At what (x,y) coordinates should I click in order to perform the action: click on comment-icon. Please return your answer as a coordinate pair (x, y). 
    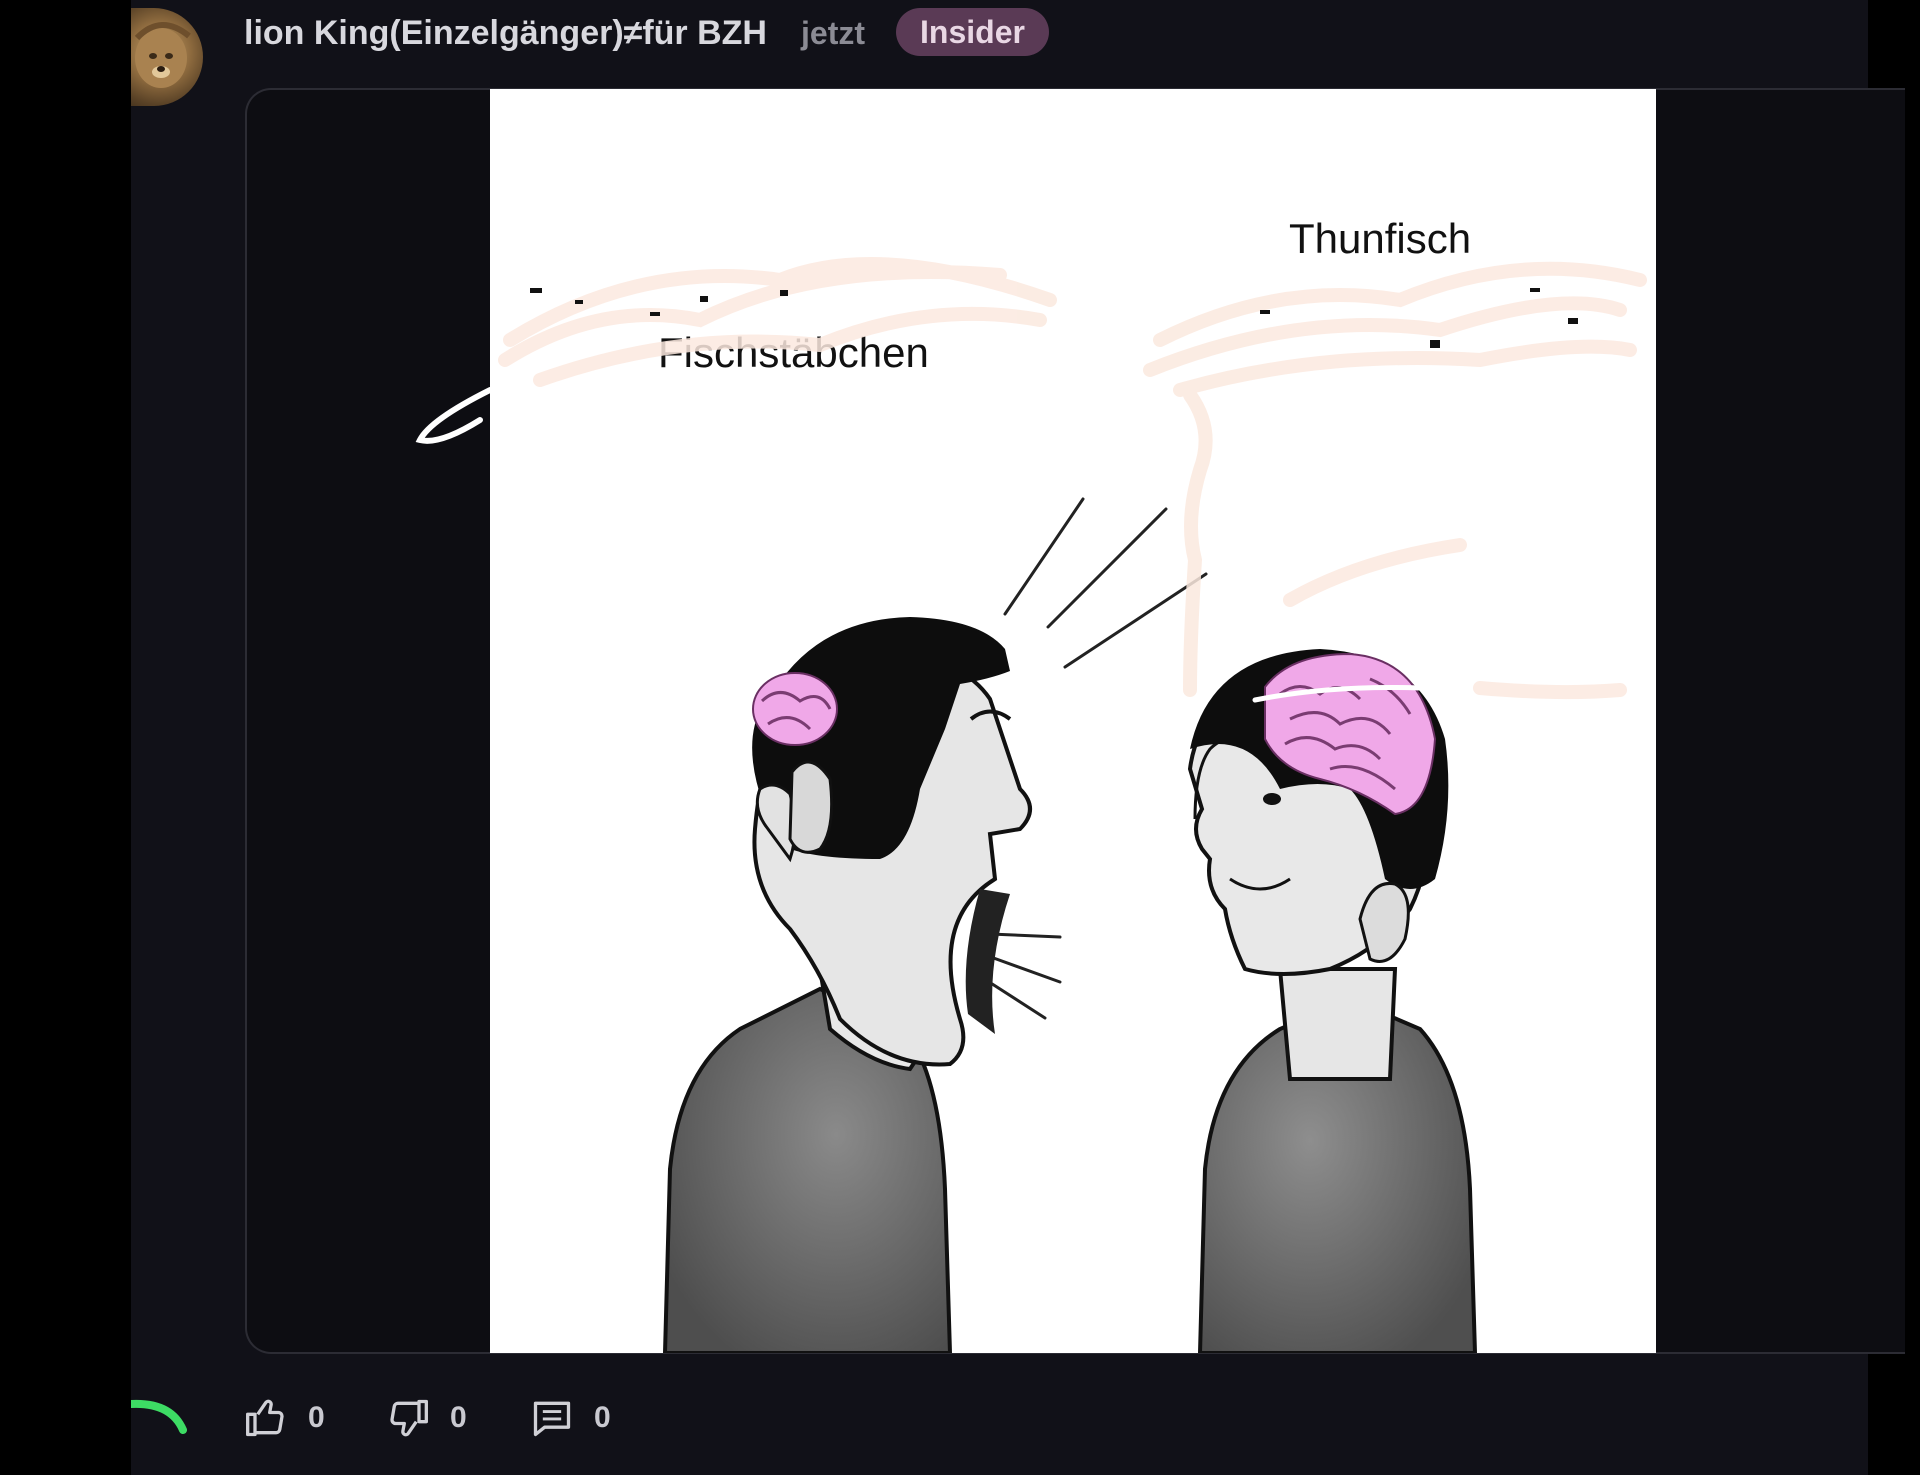
    Looking at the image, I should click on (552, 1419).